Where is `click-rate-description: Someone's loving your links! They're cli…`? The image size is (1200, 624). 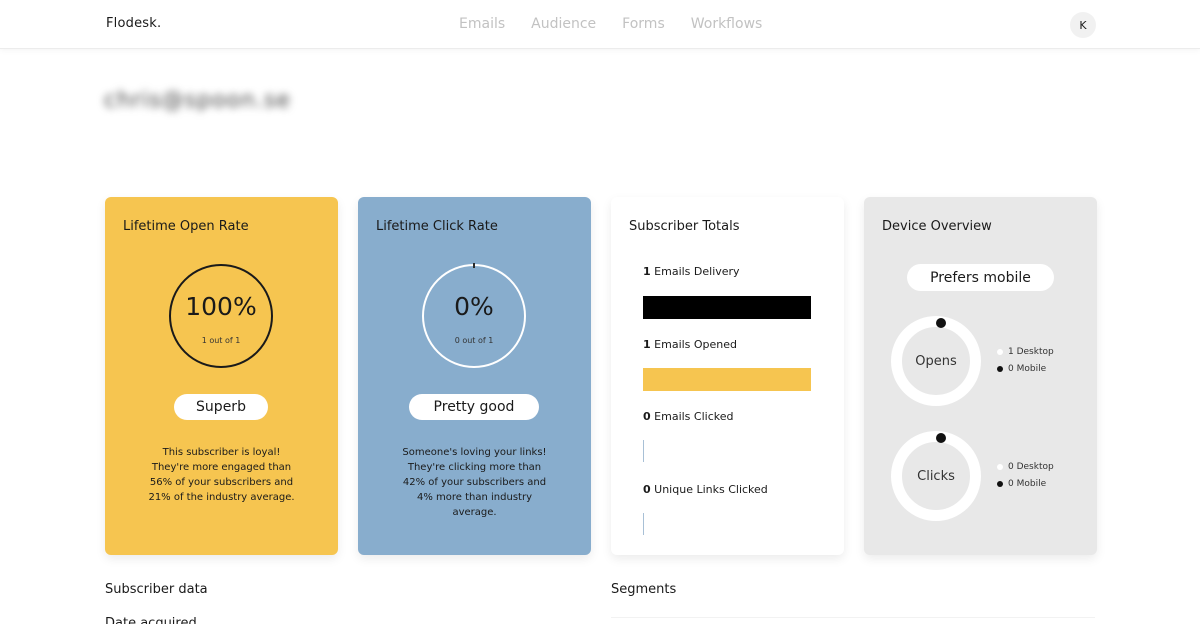
click-rate-description: Someone's loving your links! They're cli… is located at coordinates (474, 482).